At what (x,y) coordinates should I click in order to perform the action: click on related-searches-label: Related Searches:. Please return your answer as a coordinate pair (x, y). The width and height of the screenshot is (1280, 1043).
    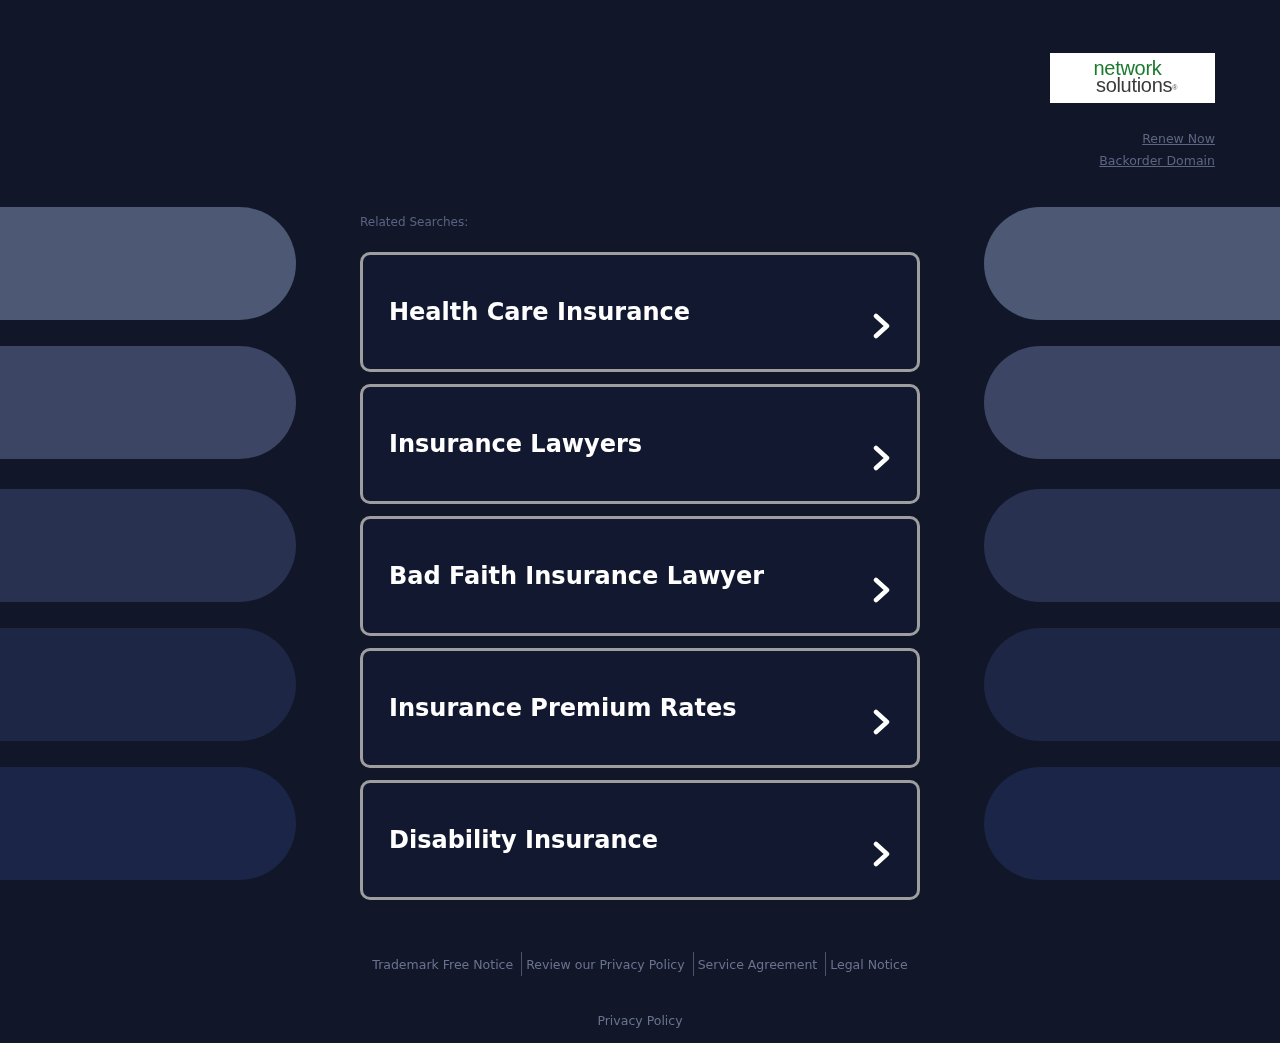
    Looking at the image, I should click on (415, 222).